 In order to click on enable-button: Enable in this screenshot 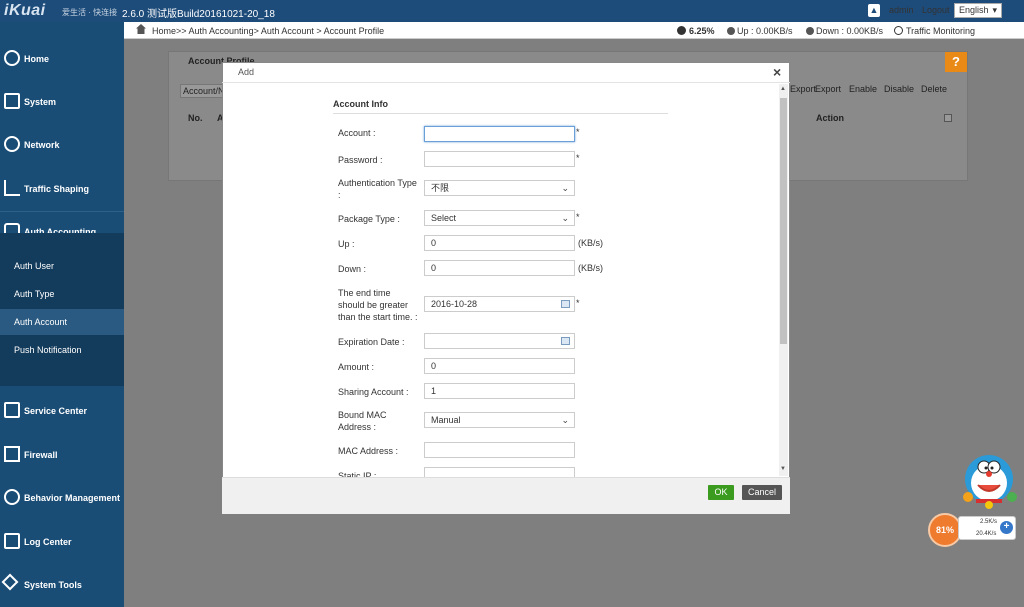, I will do `click(863, 89)`.